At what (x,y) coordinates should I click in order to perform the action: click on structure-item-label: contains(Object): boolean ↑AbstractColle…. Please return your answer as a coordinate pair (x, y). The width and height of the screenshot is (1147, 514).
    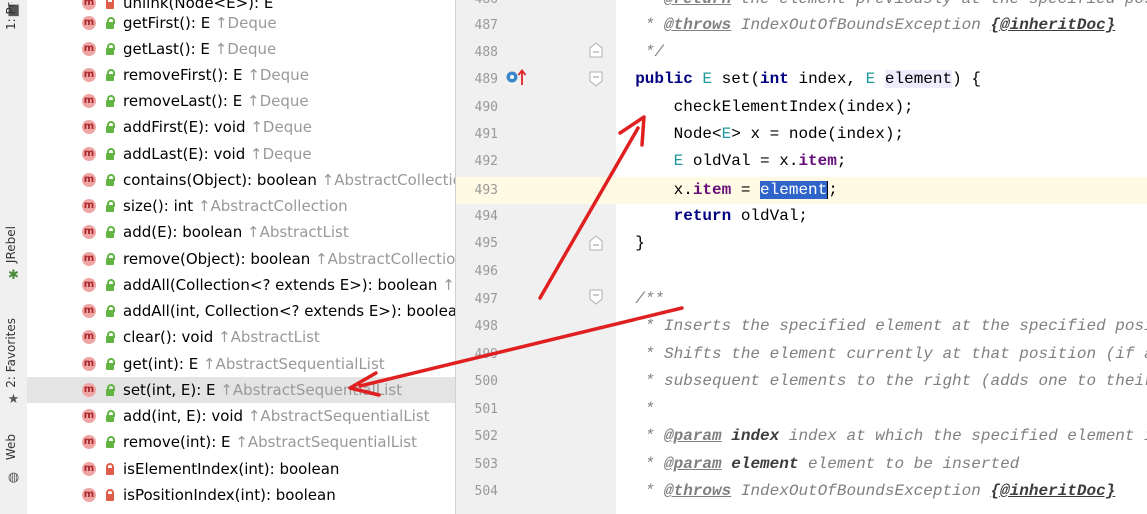
    Looking at the image, I should click on (289, 180).